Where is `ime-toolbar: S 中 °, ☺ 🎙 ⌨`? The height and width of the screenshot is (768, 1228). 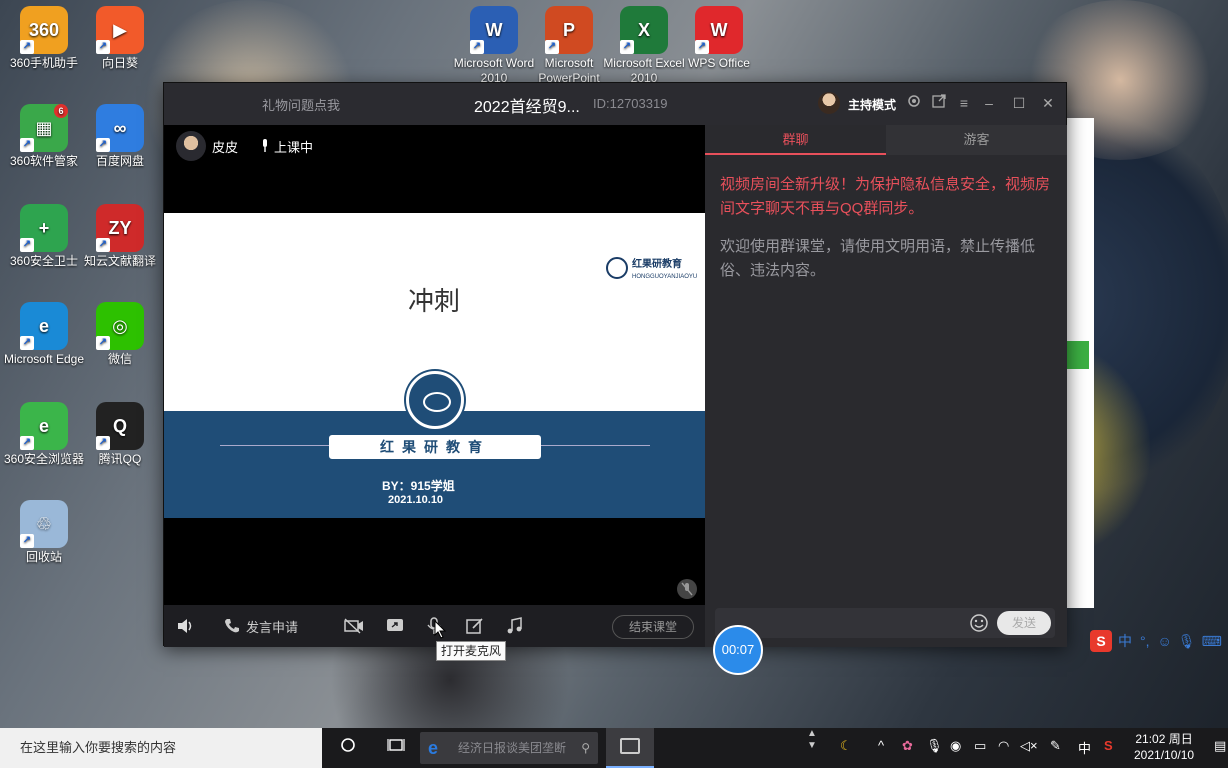
ime-toolbar: S 中 °, ☺ 🎙 ⌨ is located at coordinates (1159, 641).